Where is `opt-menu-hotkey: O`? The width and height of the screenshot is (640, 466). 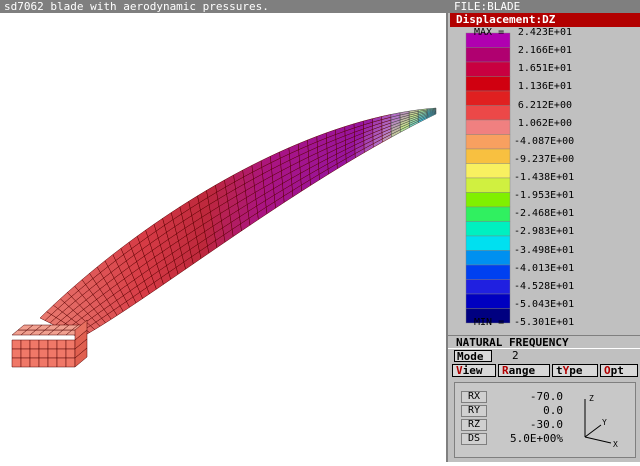
opt-menu-hotkey: O is located at coordinates (607, 370).